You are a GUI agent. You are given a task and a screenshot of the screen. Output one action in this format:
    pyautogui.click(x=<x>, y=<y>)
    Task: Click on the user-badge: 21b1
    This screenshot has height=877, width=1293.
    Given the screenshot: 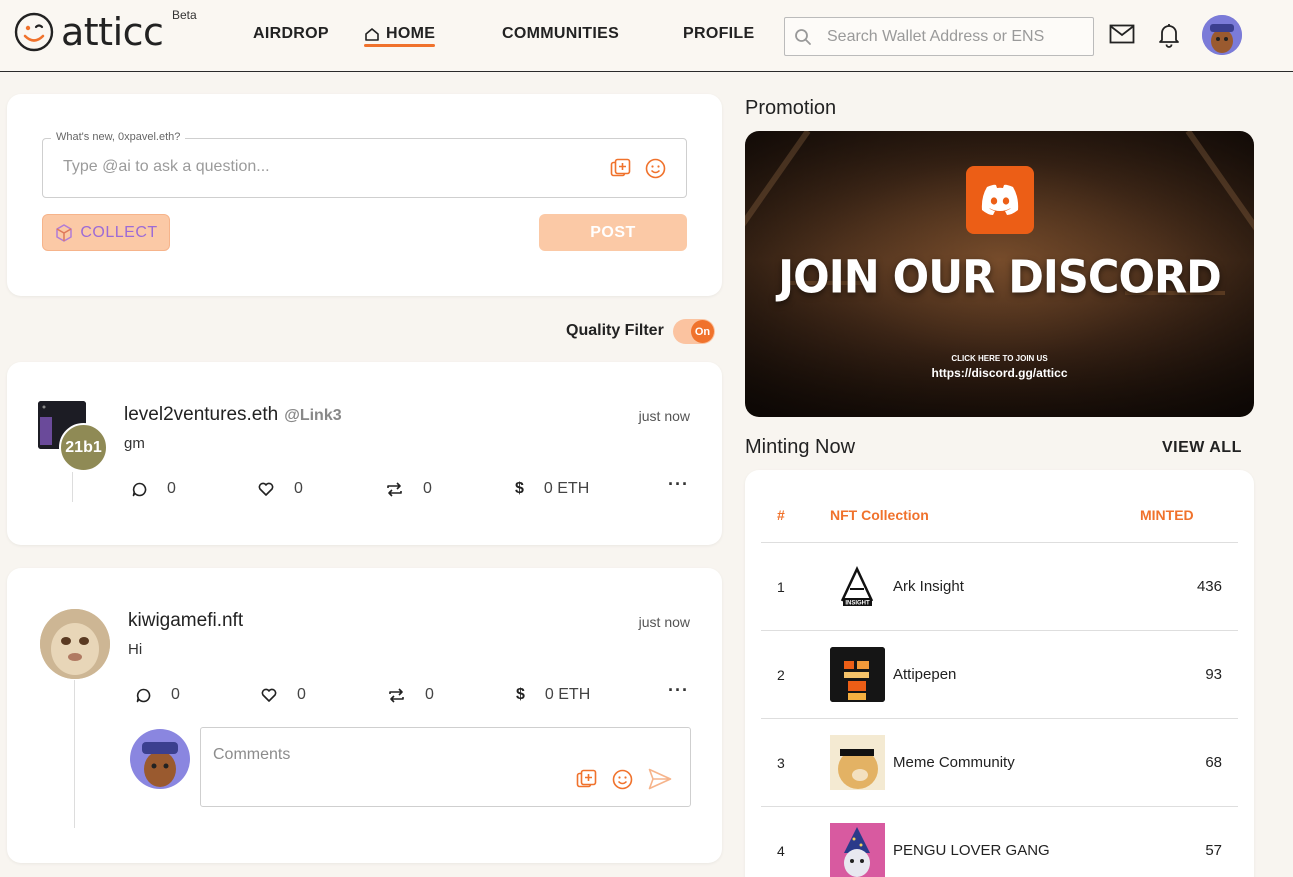 What is the action you would take?
    pyautogui.click(x=83, y=447)
    